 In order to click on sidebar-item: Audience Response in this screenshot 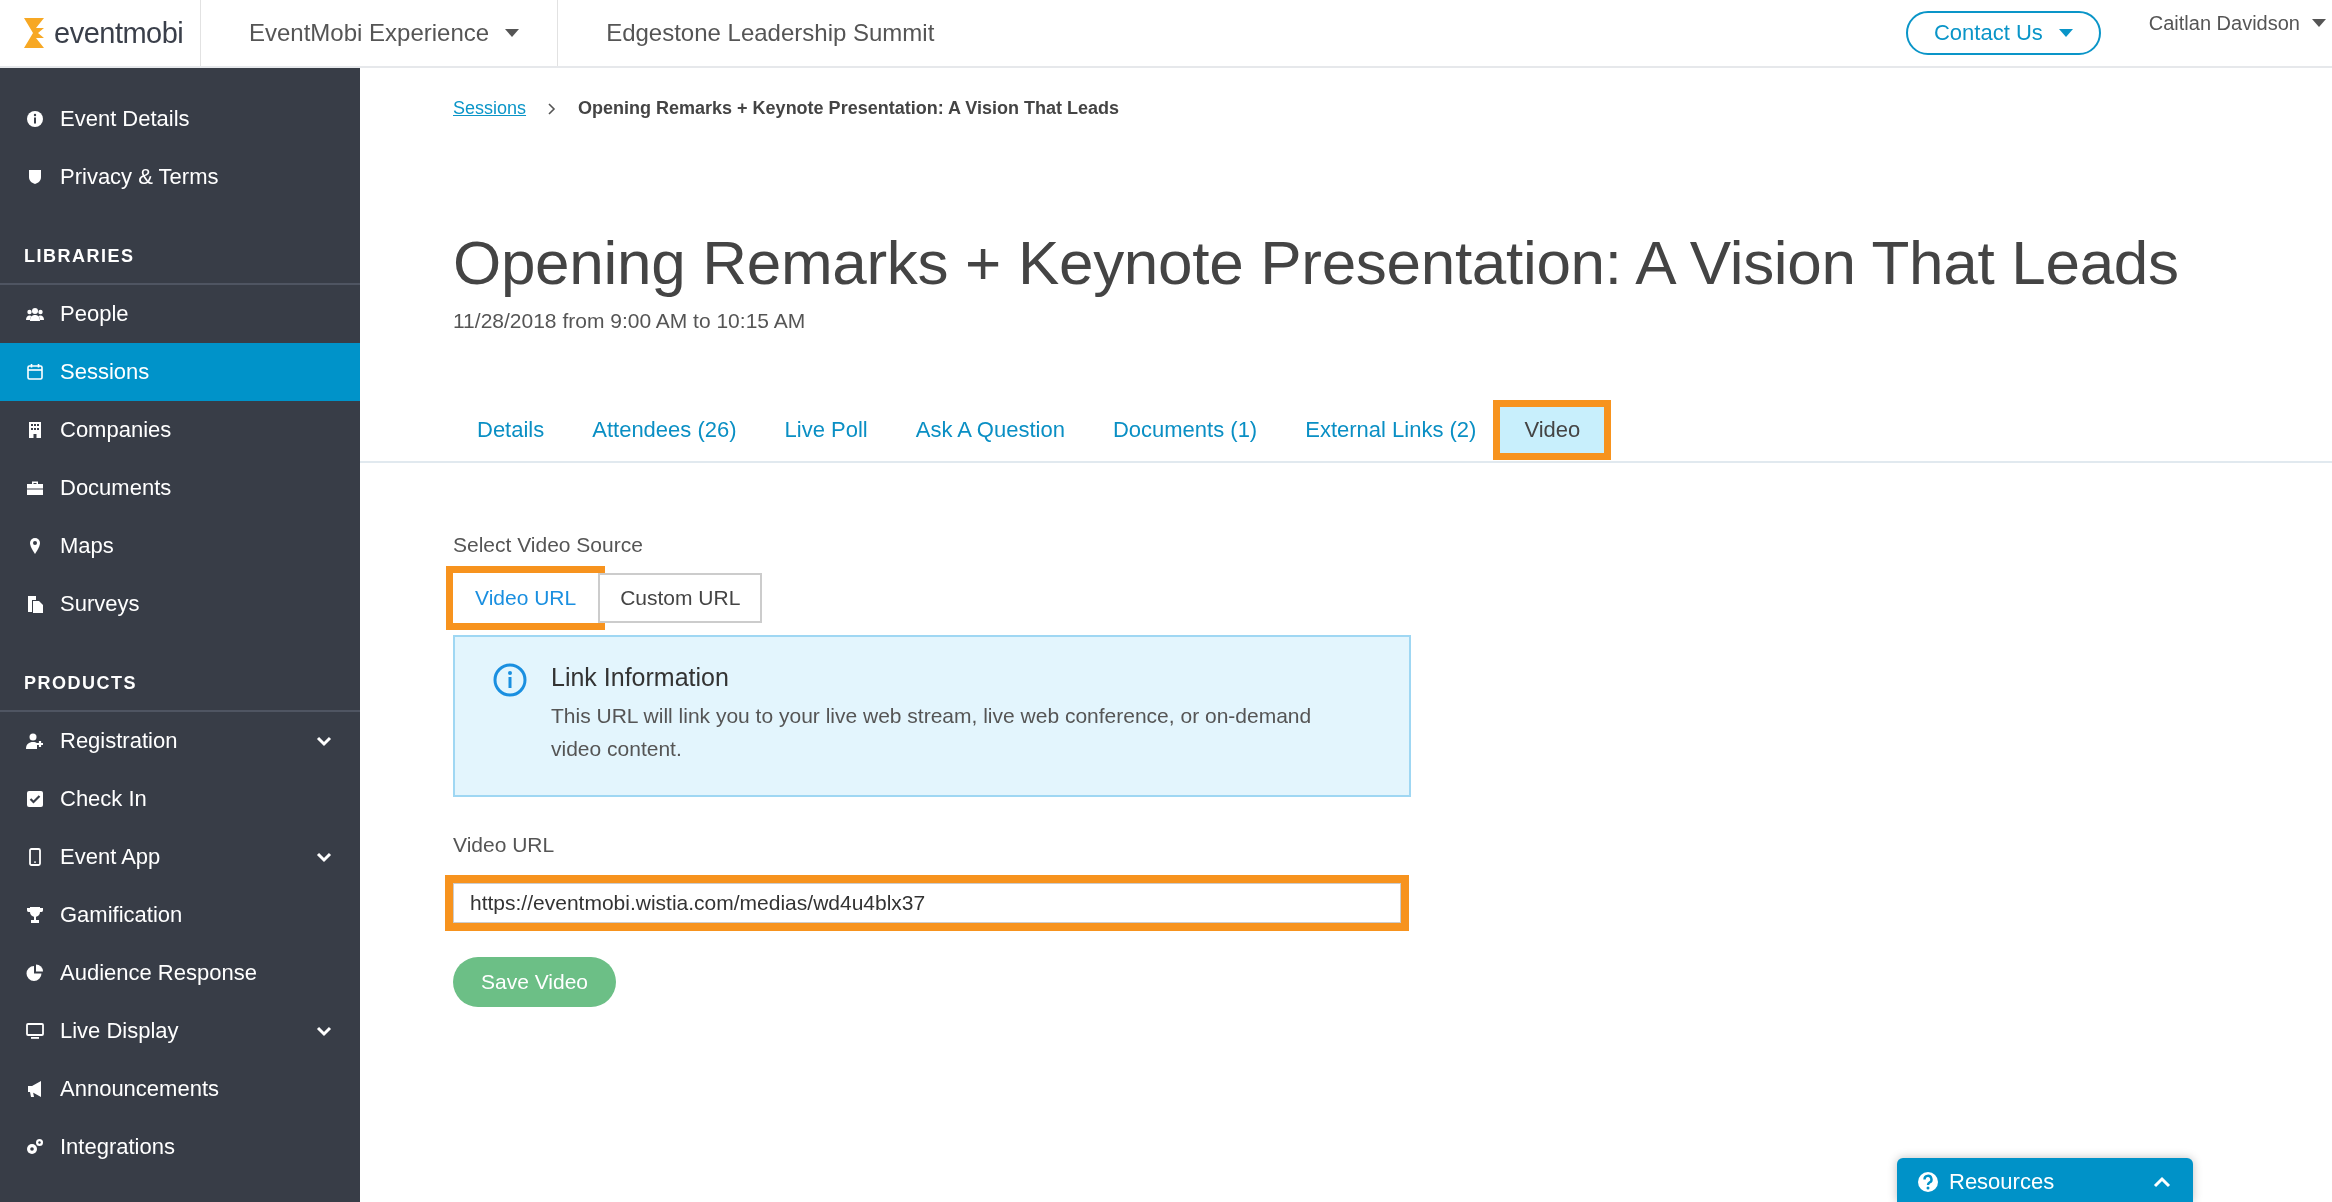, I will do `click(180, 973)`.